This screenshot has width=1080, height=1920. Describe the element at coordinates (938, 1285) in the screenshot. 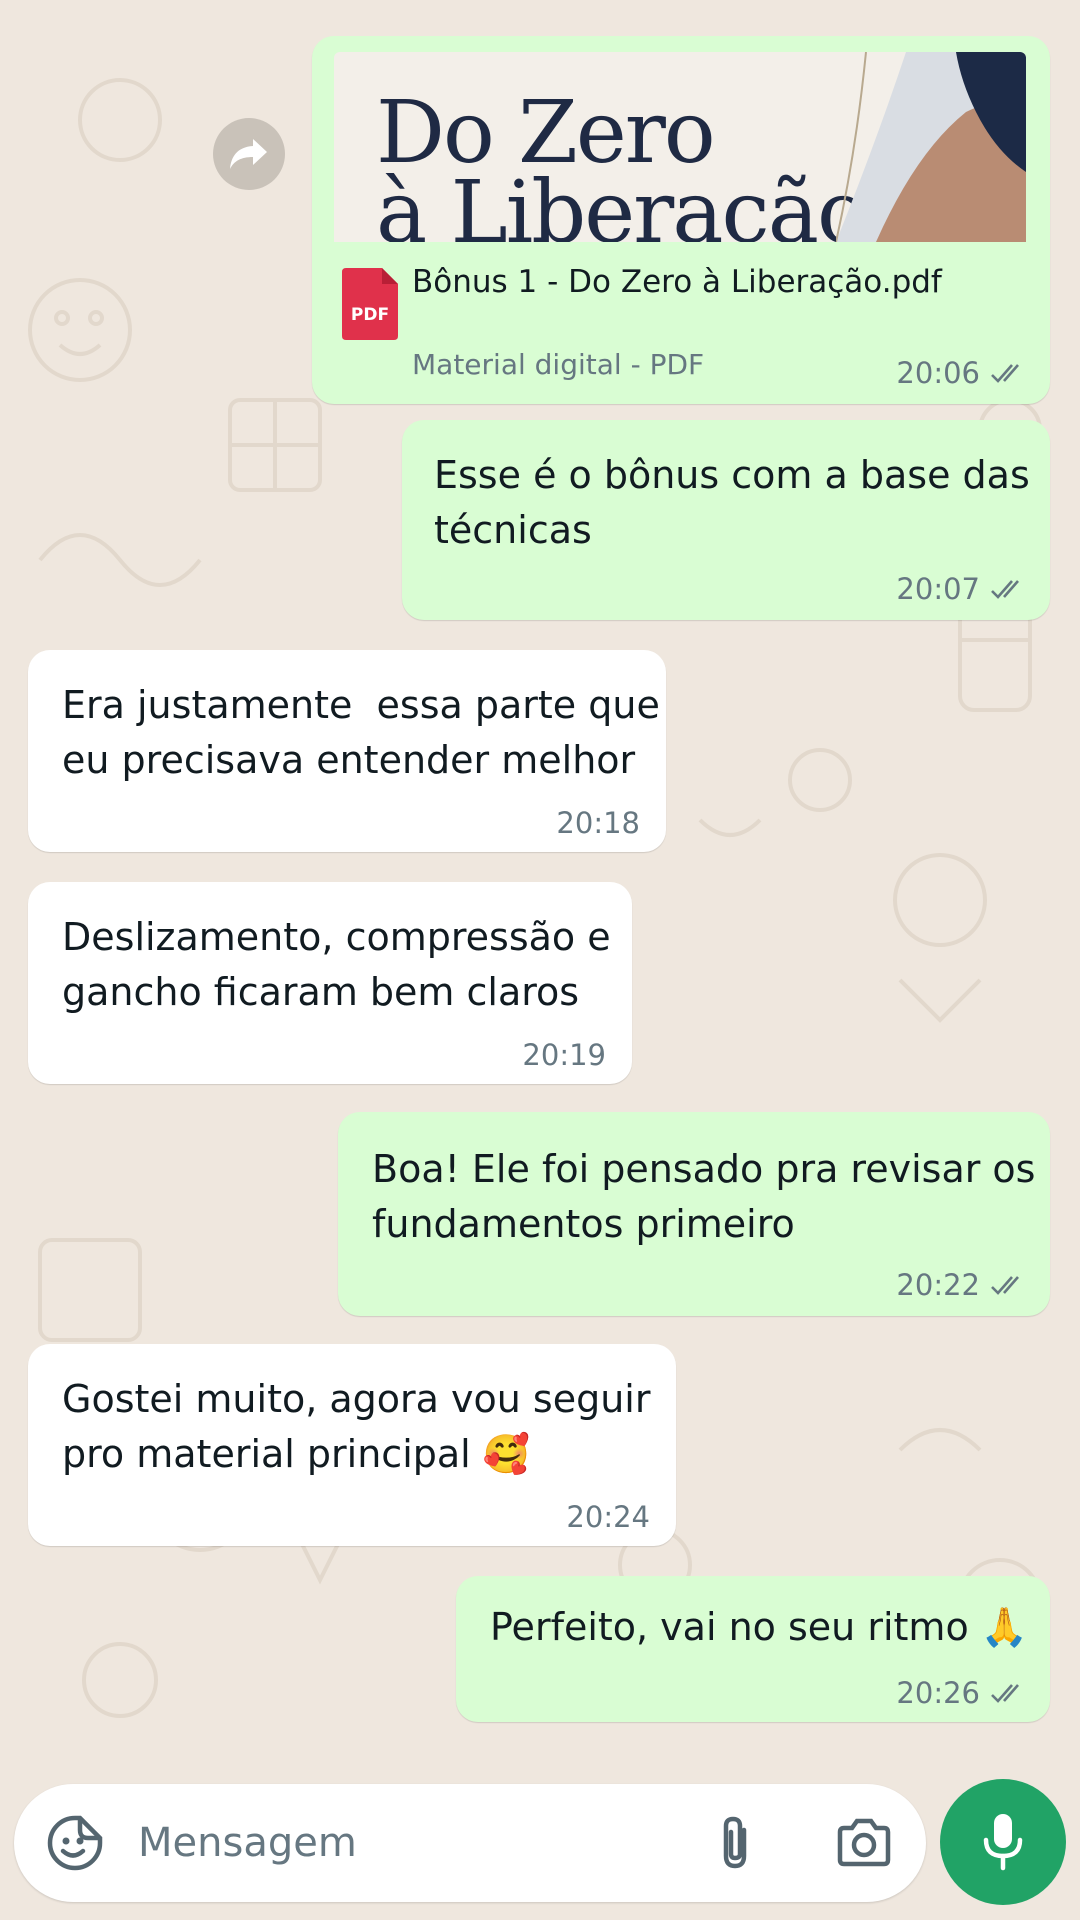

I see `message-time: 20:22` at that location.